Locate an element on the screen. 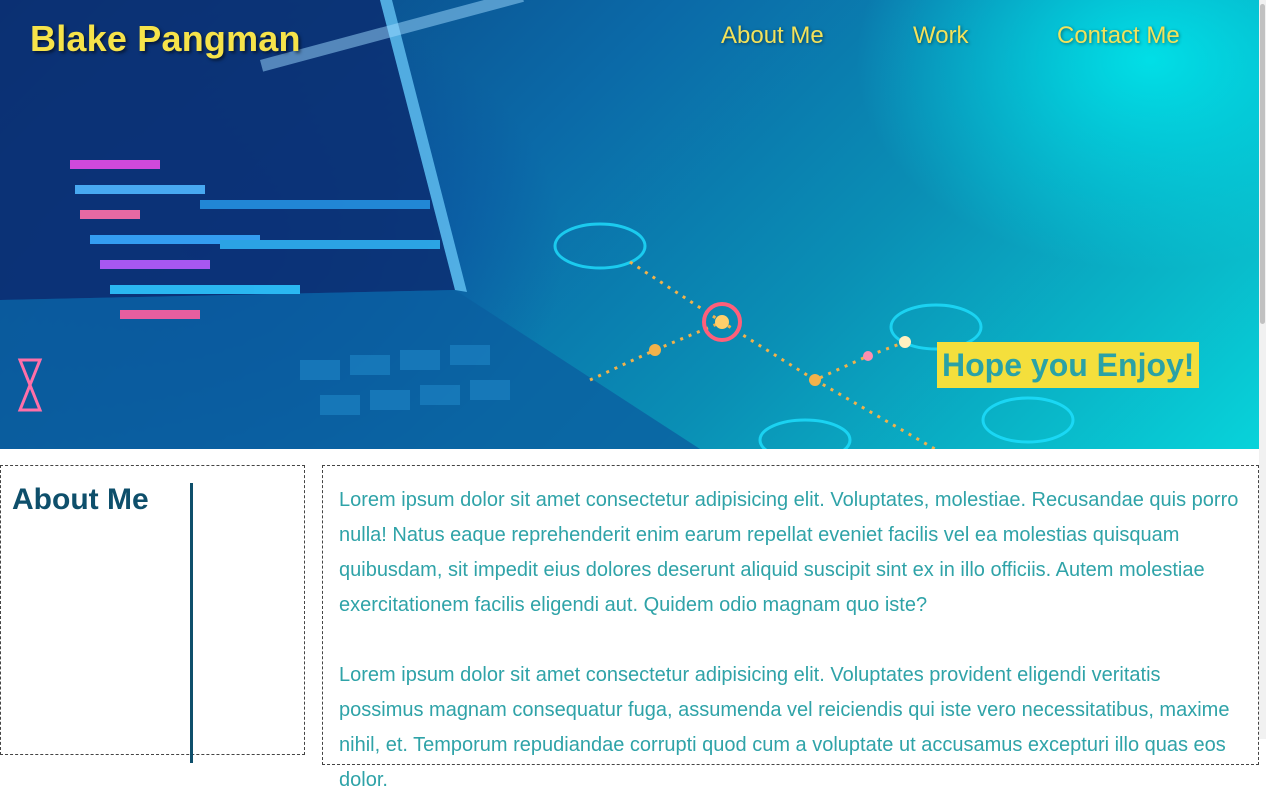  scrollbar-thumb is located at coordinates (1262, 164).